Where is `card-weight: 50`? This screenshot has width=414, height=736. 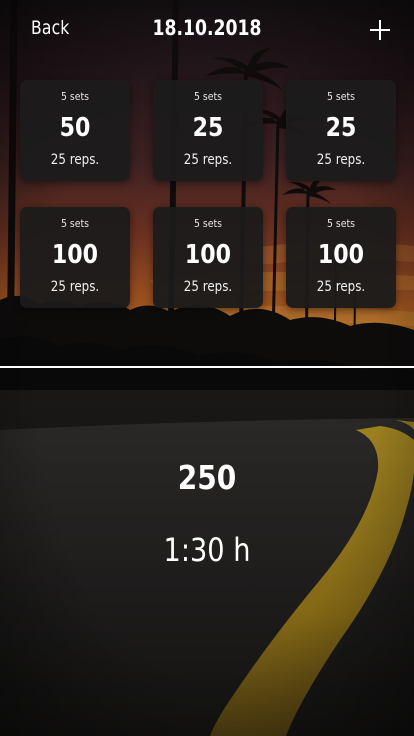 card-weight: 50 is located at coordinates (75, 128).